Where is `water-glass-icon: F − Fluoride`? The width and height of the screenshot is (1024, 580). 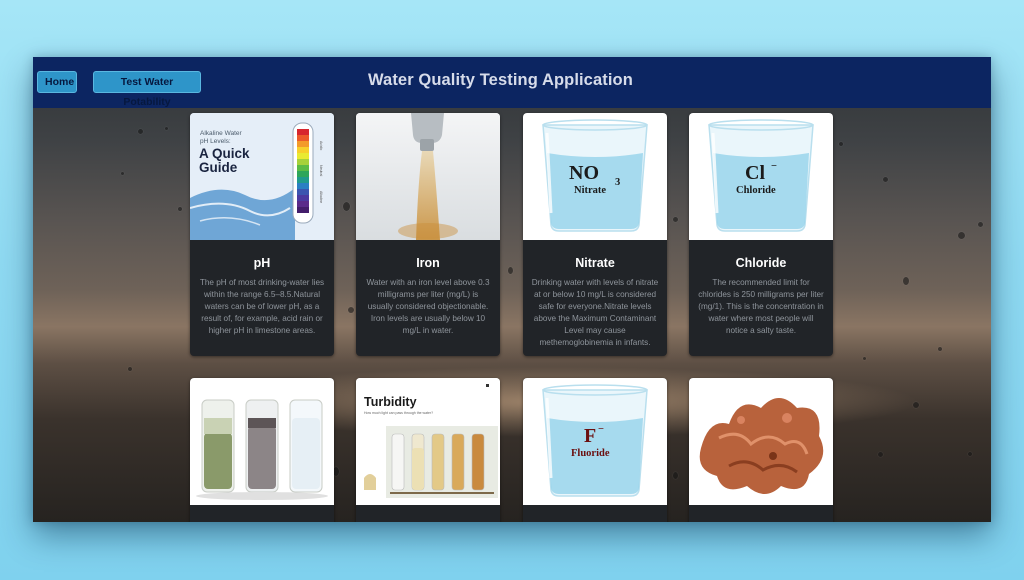
water-glass-icon: F − Fluoride is located at coordinates (595, 440).